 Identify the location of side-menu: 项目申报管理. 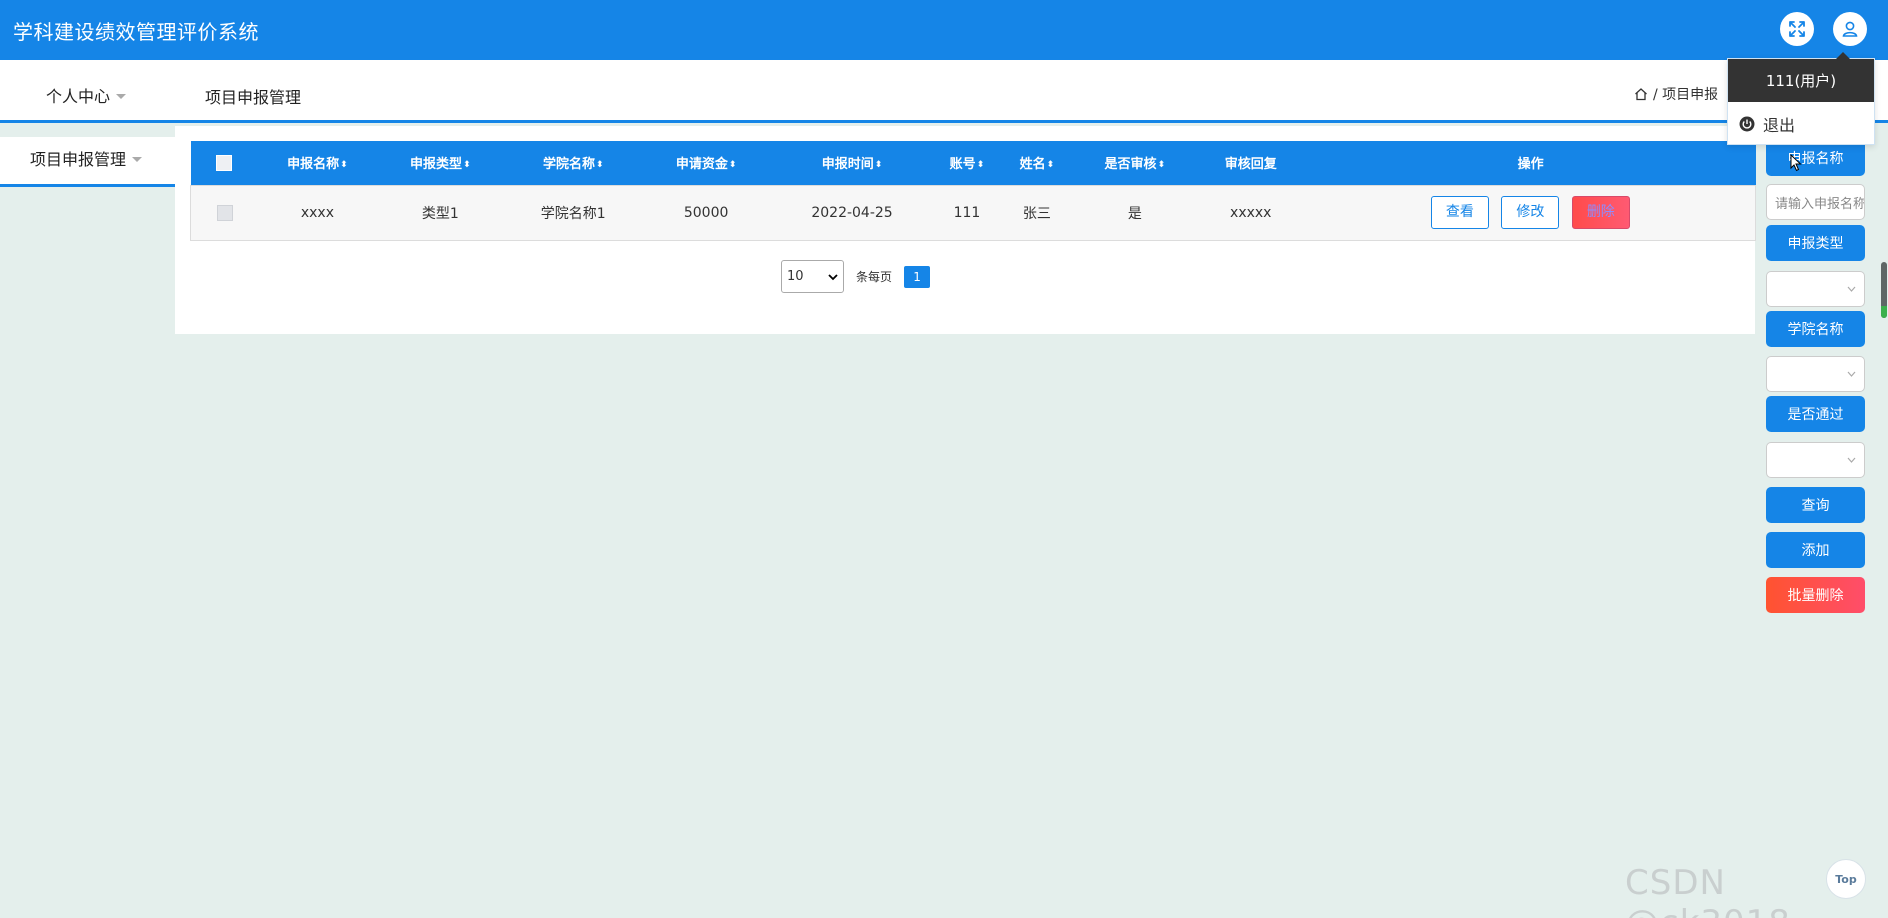
(87, 162).